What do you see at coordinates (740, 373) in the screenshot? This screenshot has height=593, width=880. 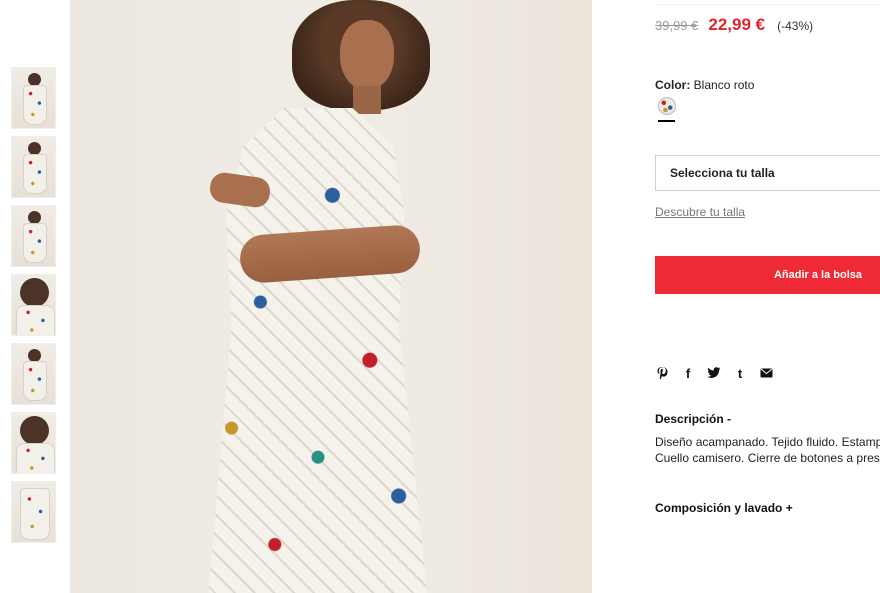 I see `tumblr-icon: t` at bounding box center [740, 373].